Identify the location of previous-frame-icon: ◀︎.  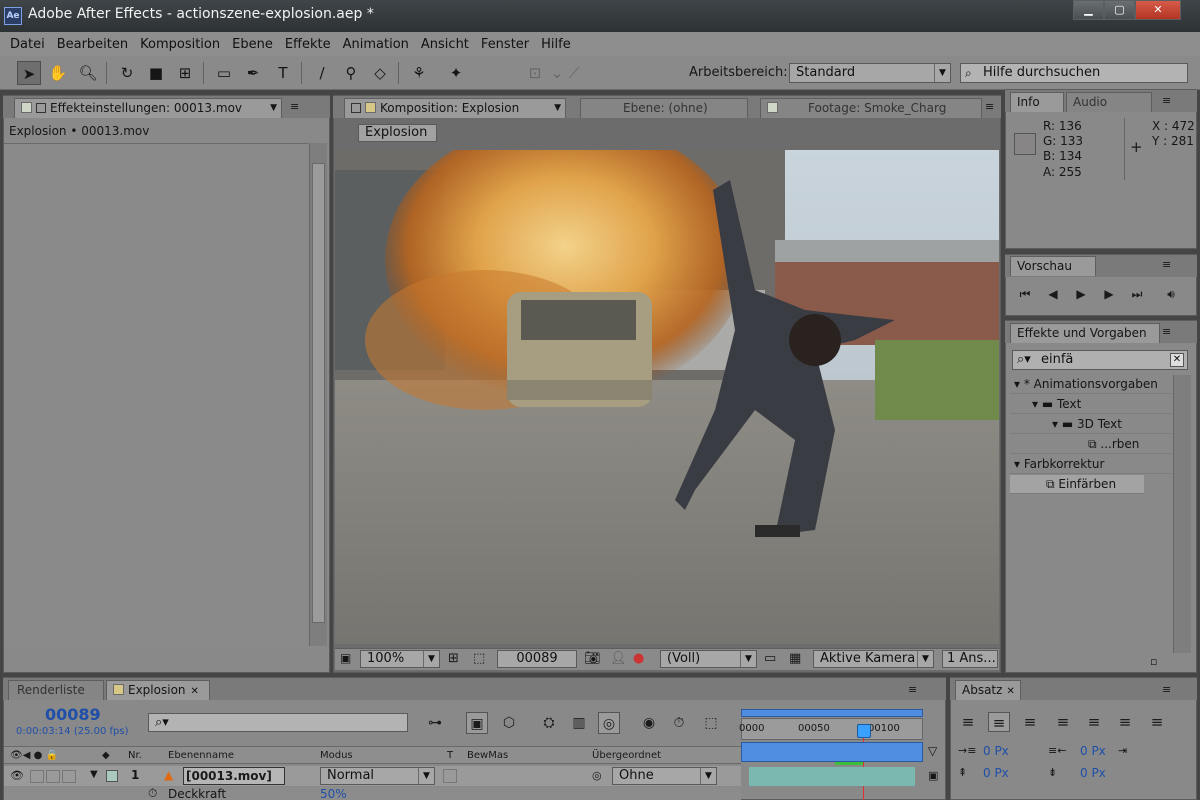
(1053, 294).